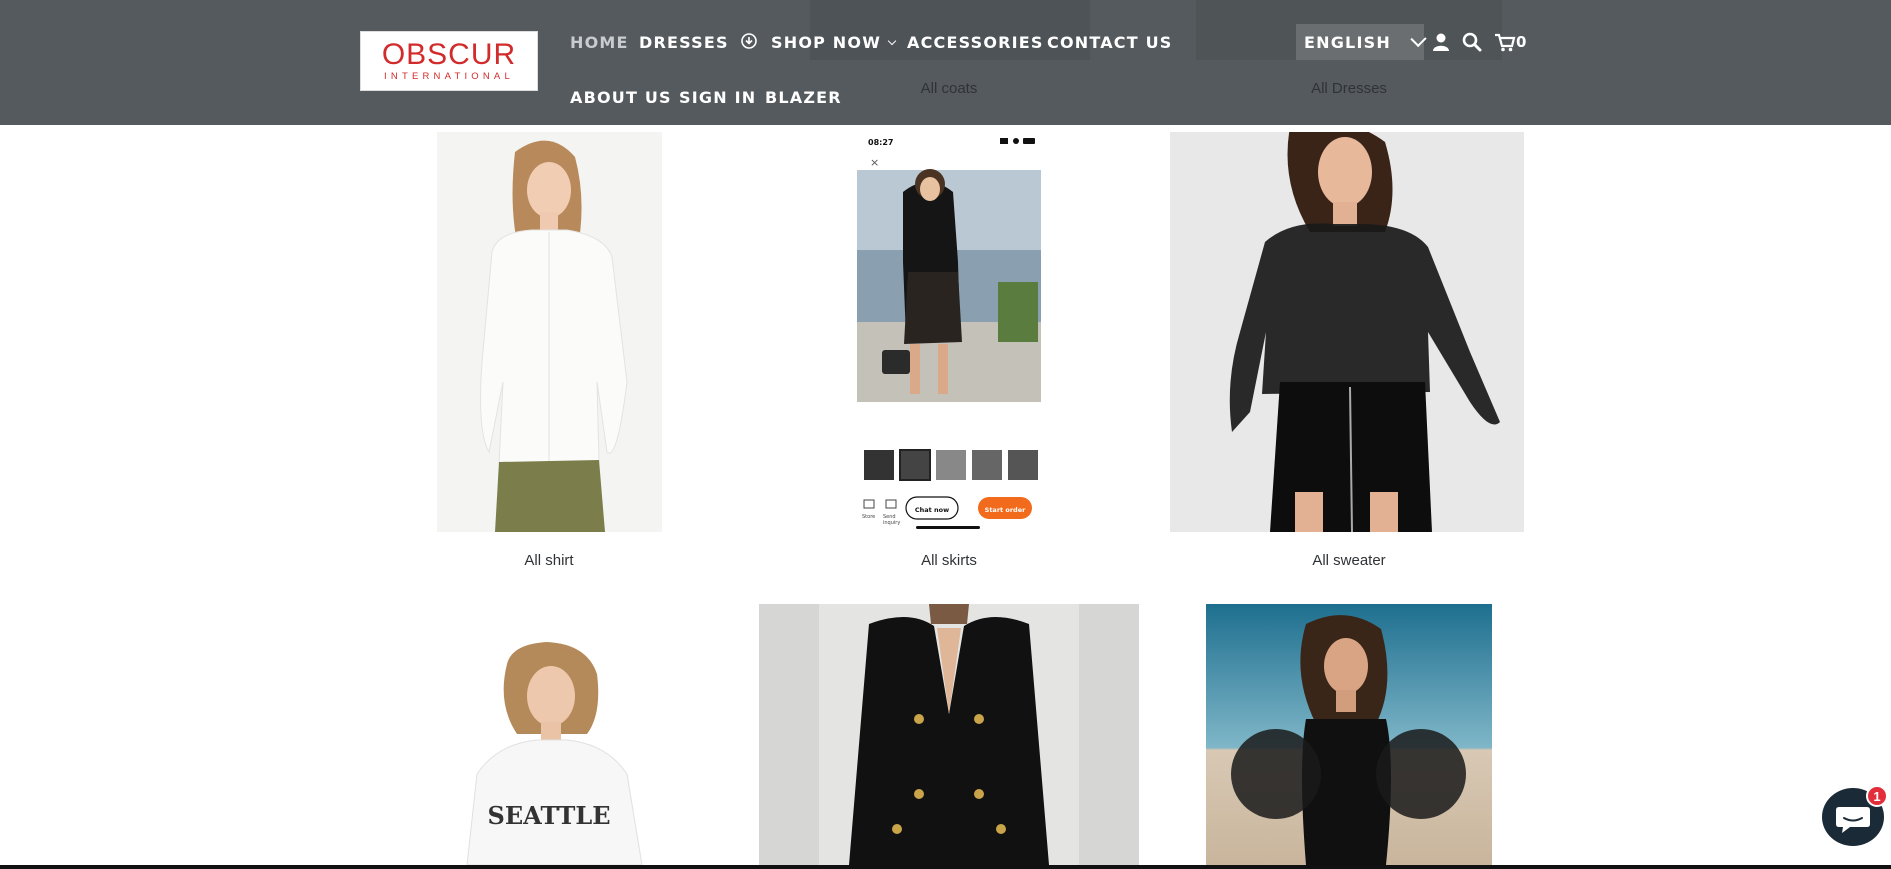 This screenshot has height=869, width=1891. What do you see at coordinates (621, 97) in the screenshot?
I see `nav-about-us: ABOUT US` at bounding box center [621, 97].